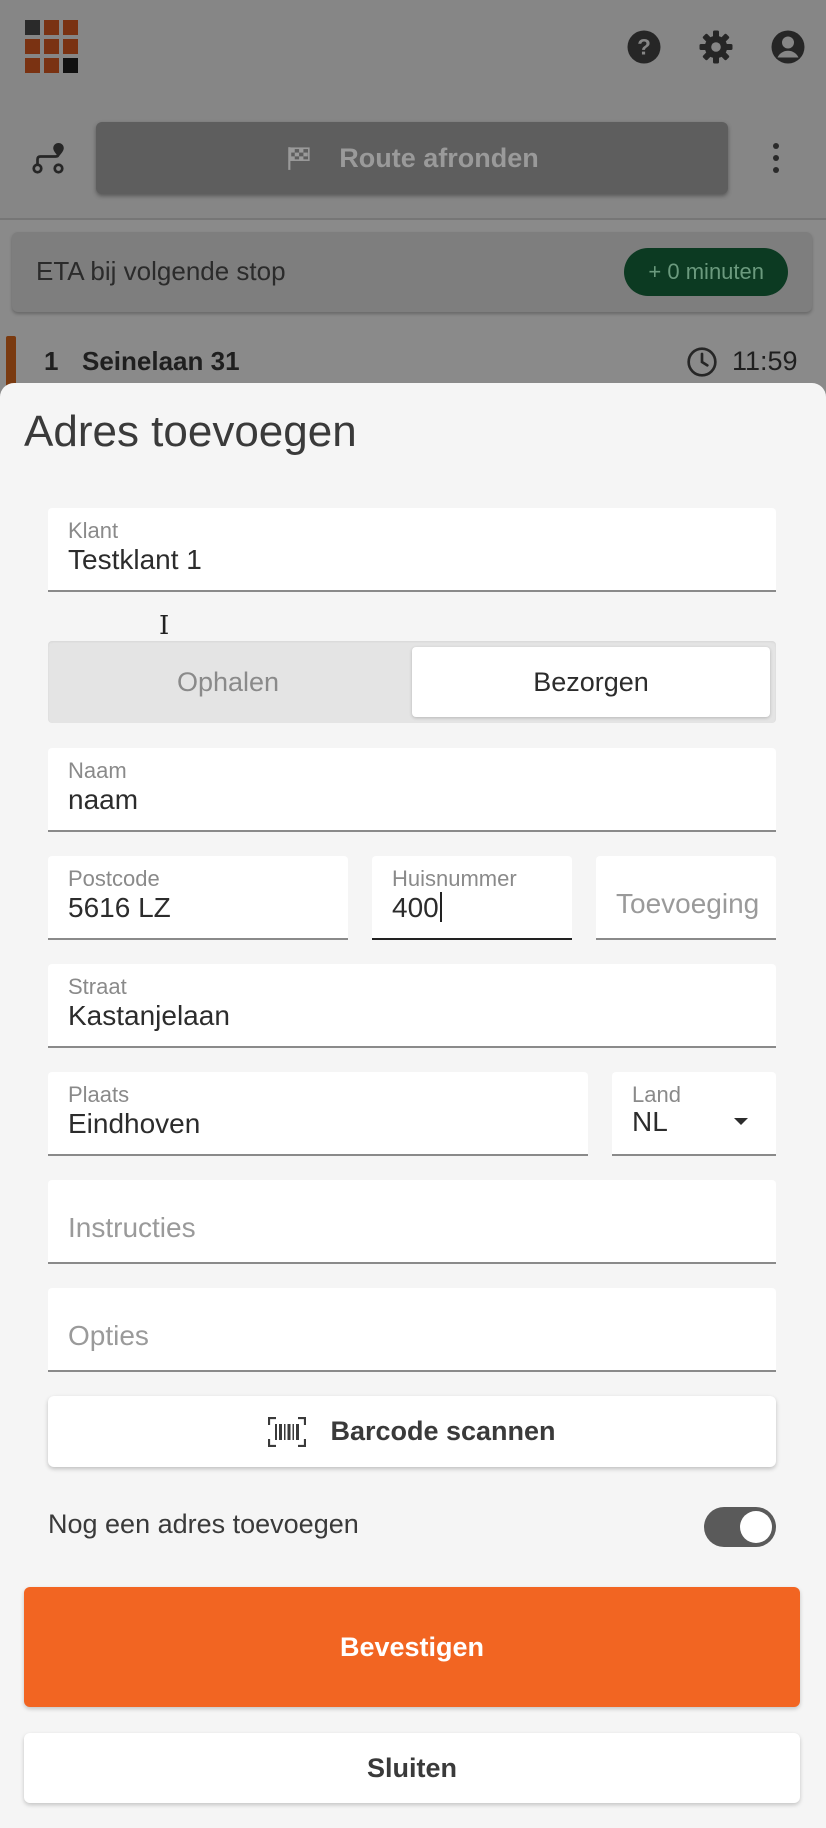 This screenshot has height=1828, width=826. What do you see at coordinates (716, 47) in the screenshot?
I see `settings-icon` at bounding box center [716, 47].